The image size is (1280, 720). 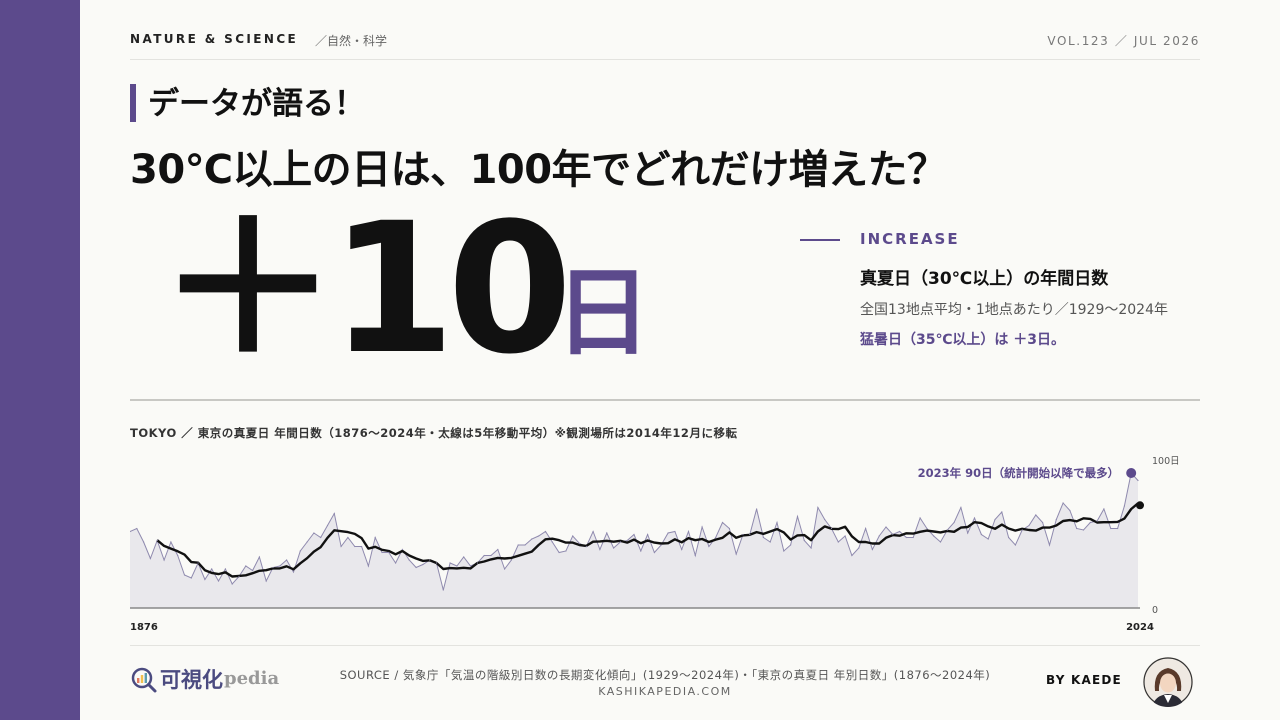 I want to click on big-number-unit: 日, so click(x=603, y=313).